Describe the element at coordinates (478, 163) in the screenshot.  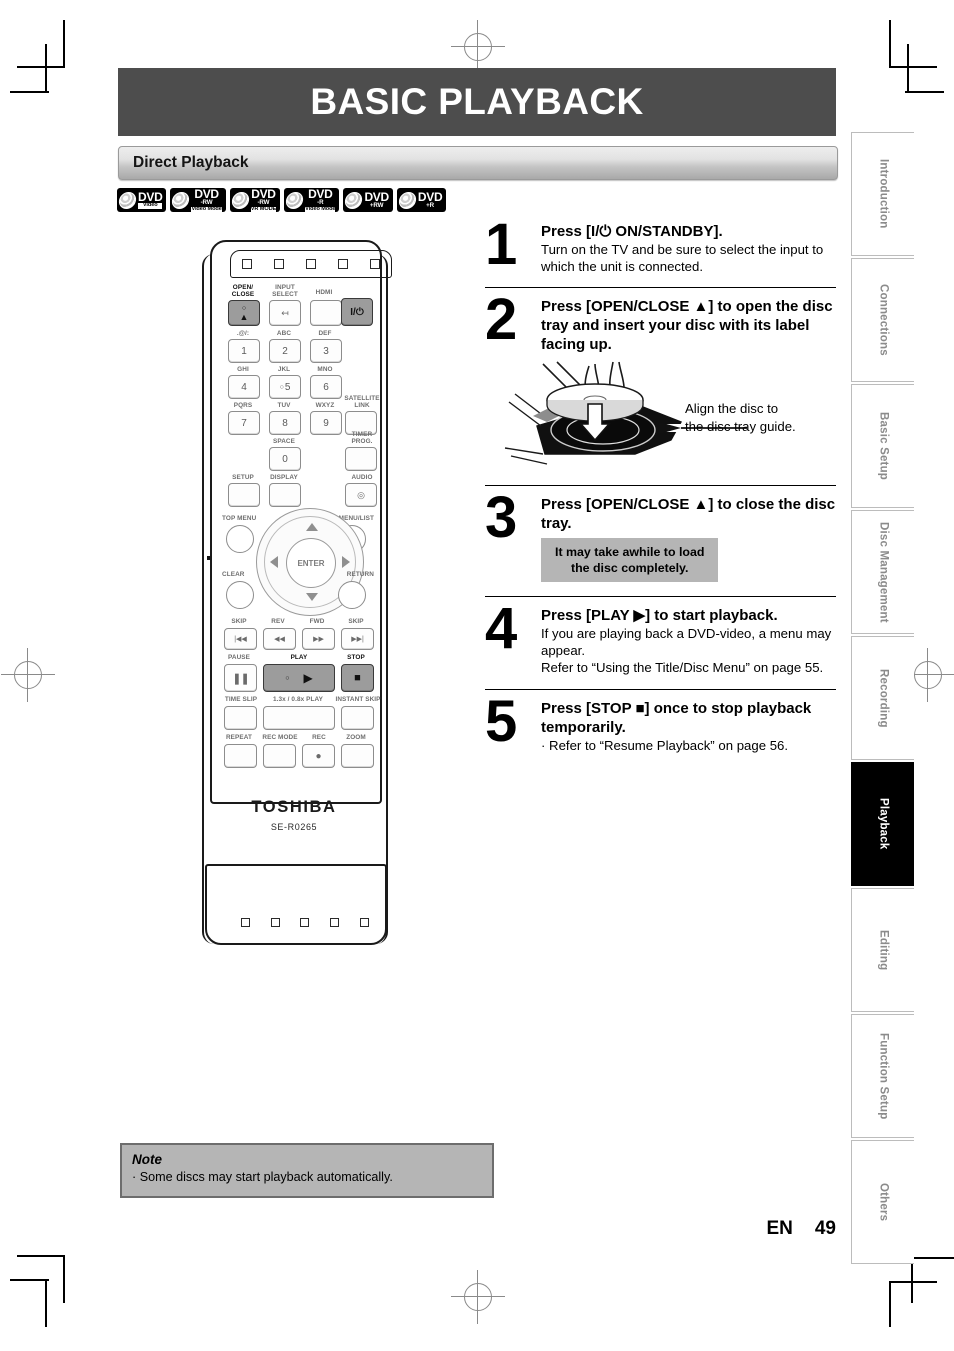
I see `section-header-bar: Direct Playback` at that location.